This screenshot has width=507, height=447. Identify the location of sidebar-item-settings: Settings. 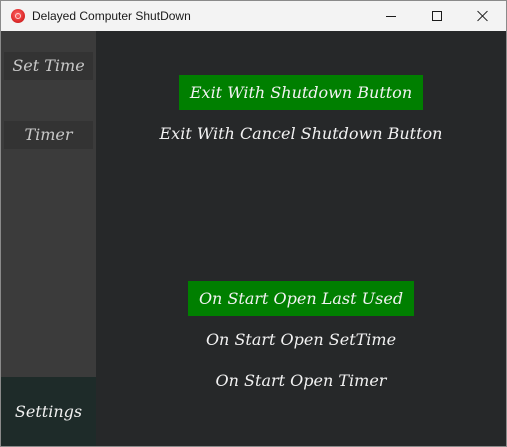
(48, 411).